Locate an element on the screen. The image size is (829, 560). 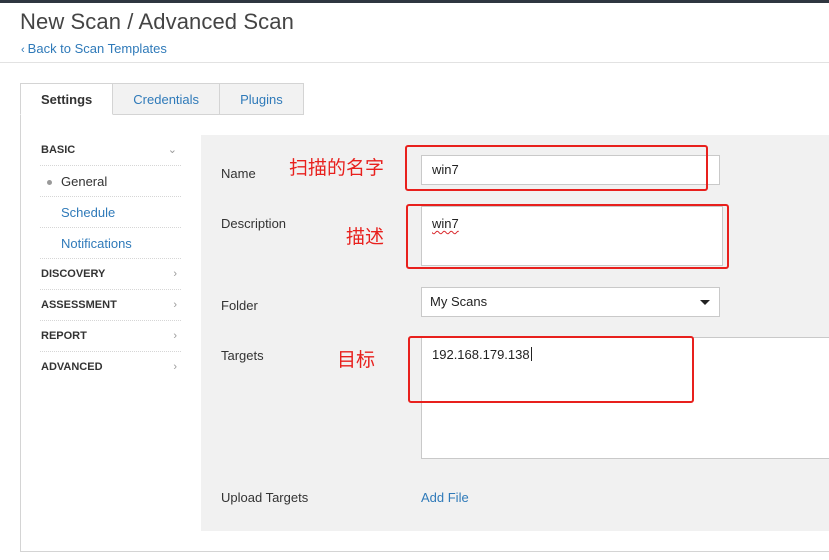
caret-down-icon is located at coordinates (705, 302).